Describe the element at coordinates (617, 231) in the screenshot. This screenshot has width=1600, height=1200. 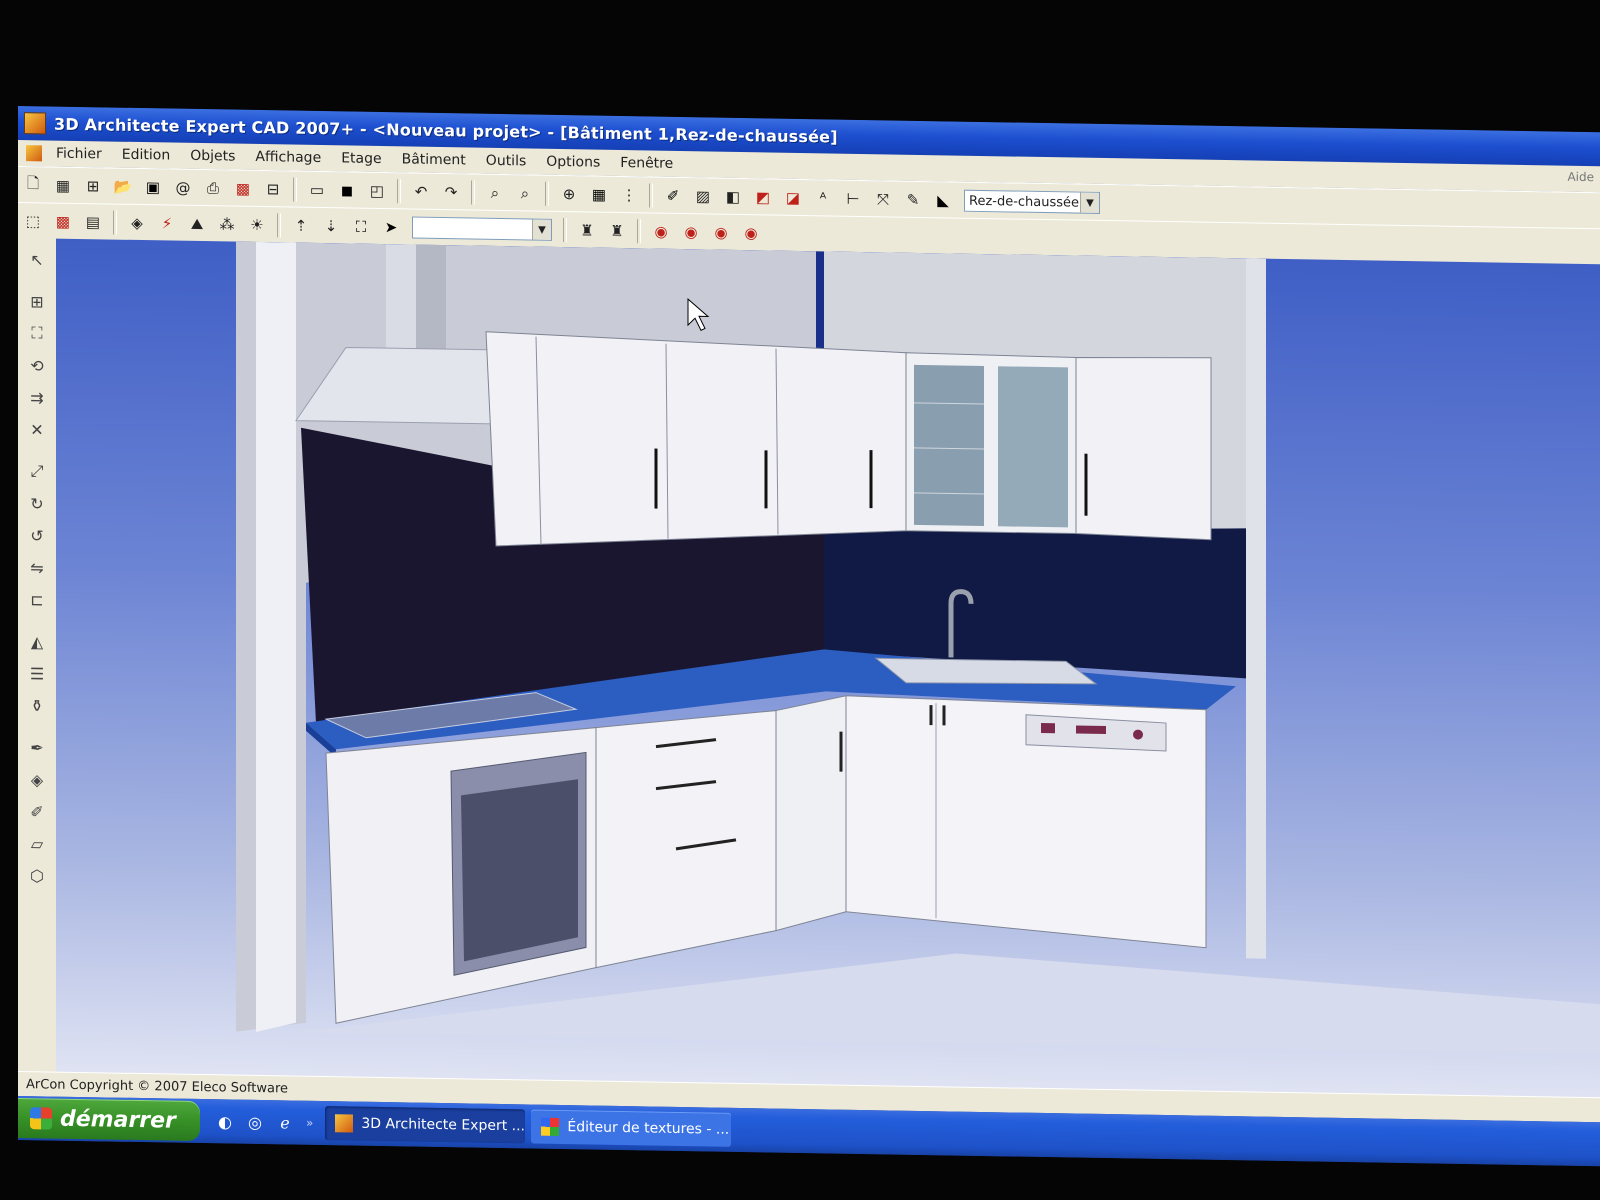
I see `walk-green-icon: ♜` at that location.